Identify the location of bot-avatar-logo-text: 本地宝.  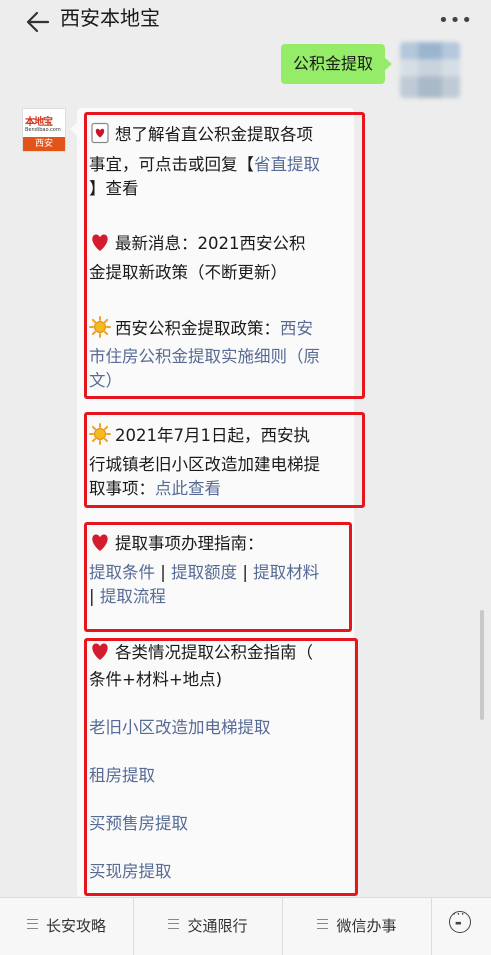
(39, 122).